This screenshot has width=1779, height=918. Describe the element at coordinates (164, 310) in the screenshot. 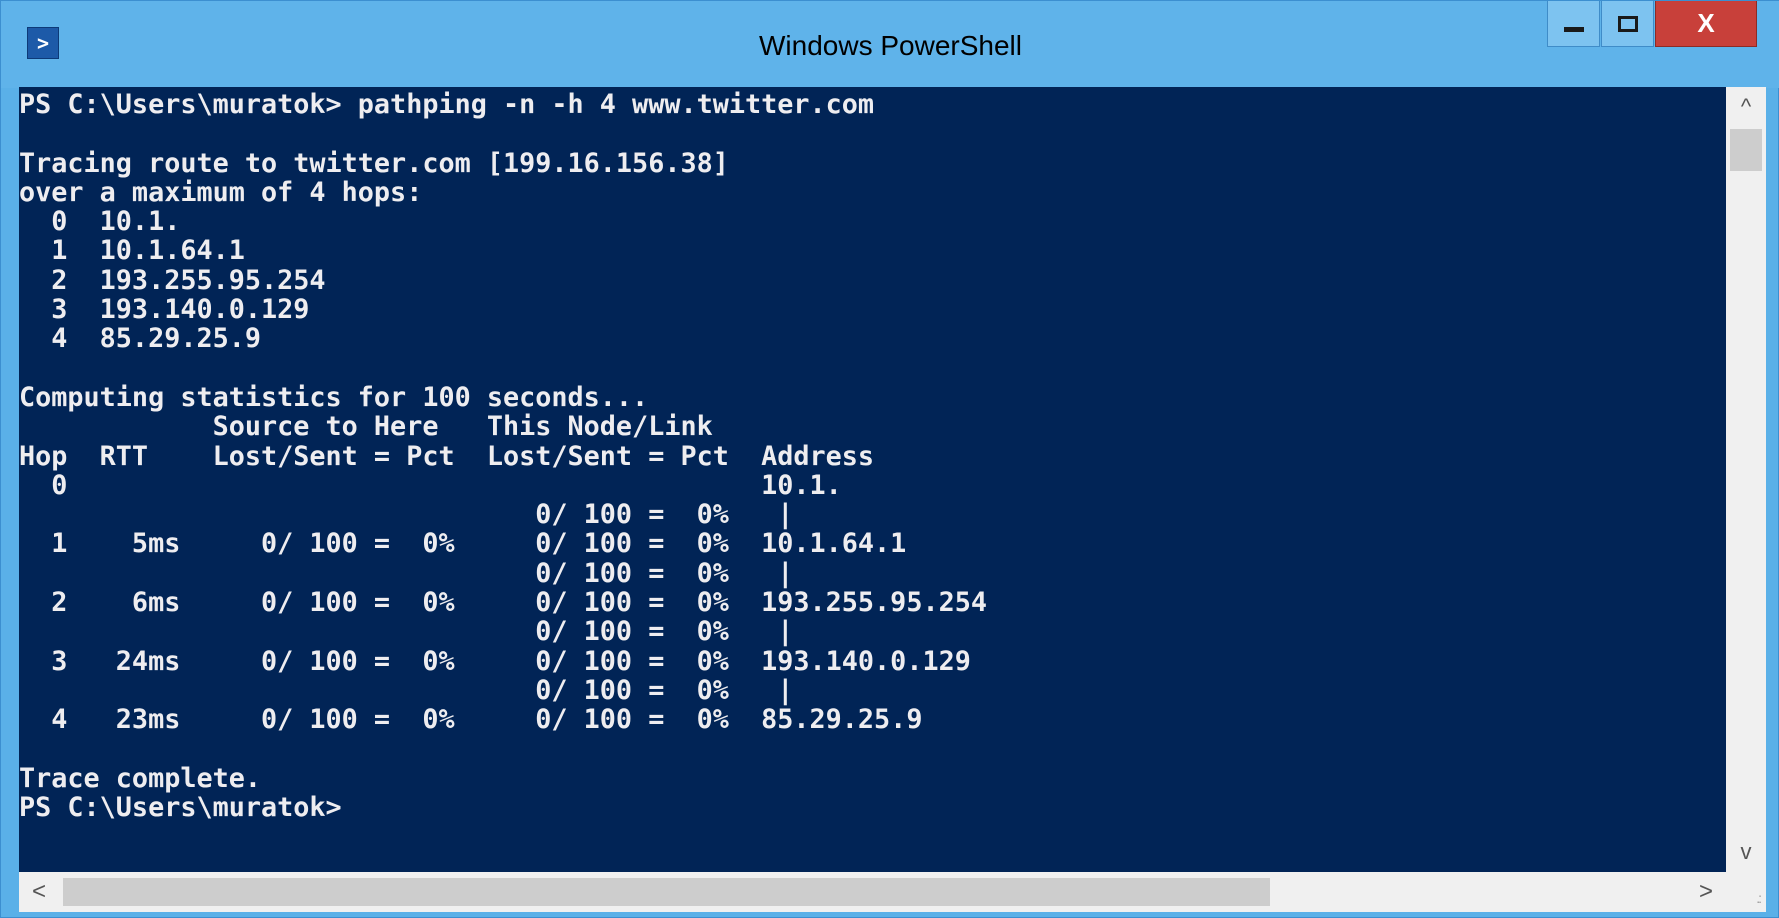

I see `console-line: 3 193.140.0.129` at that location.